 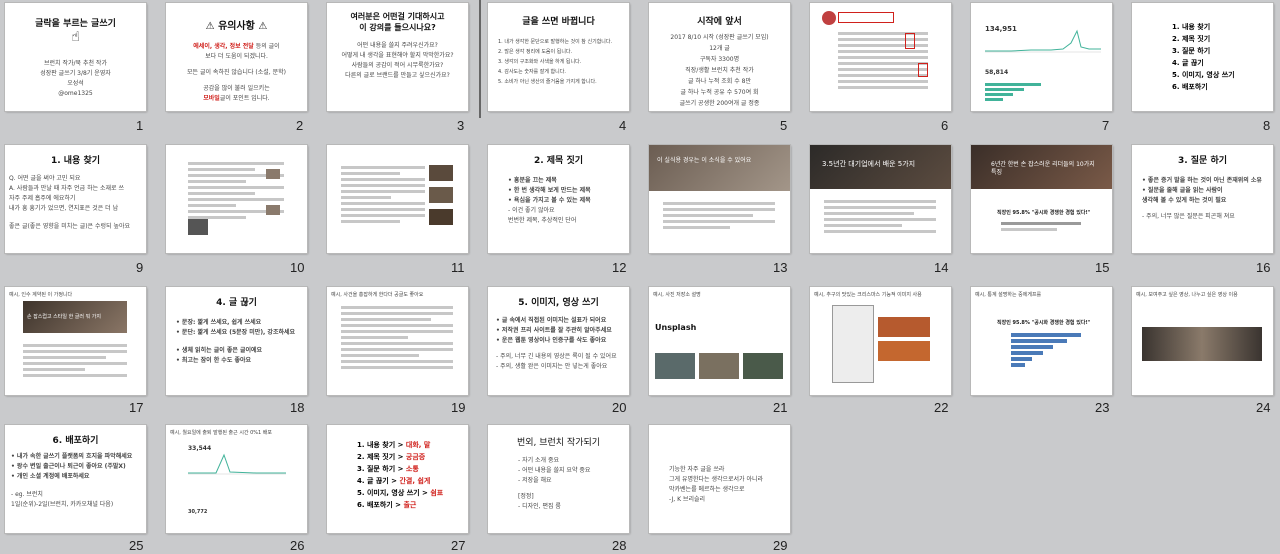 I want to click on slide-7: 134,951 58,814, so click(x=1041, y=57).